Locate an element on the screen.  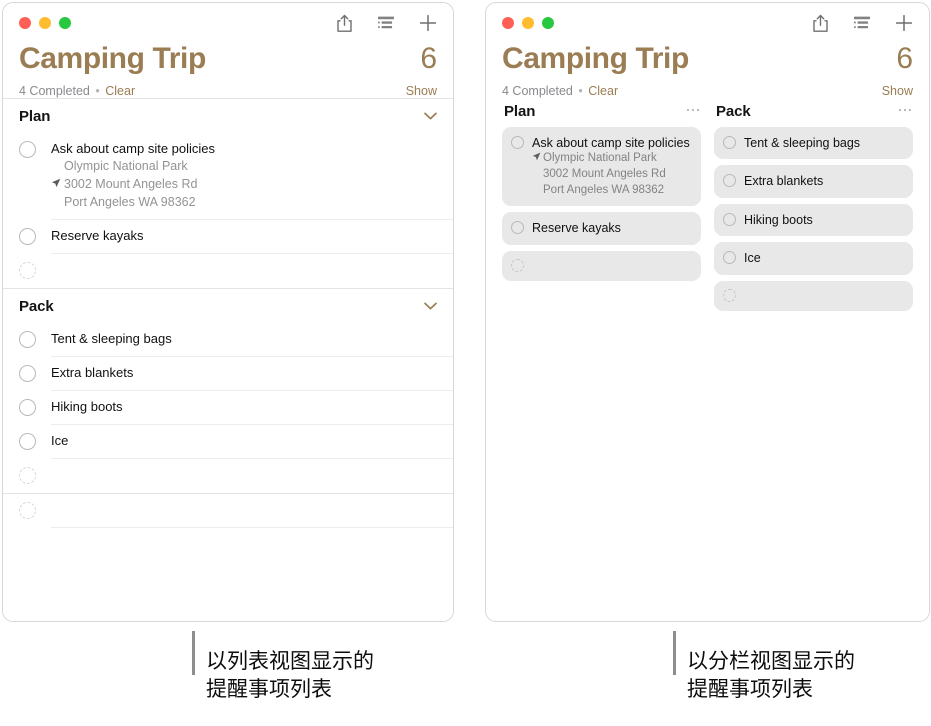
task-content: Ice is located at coordinates (244, 441).